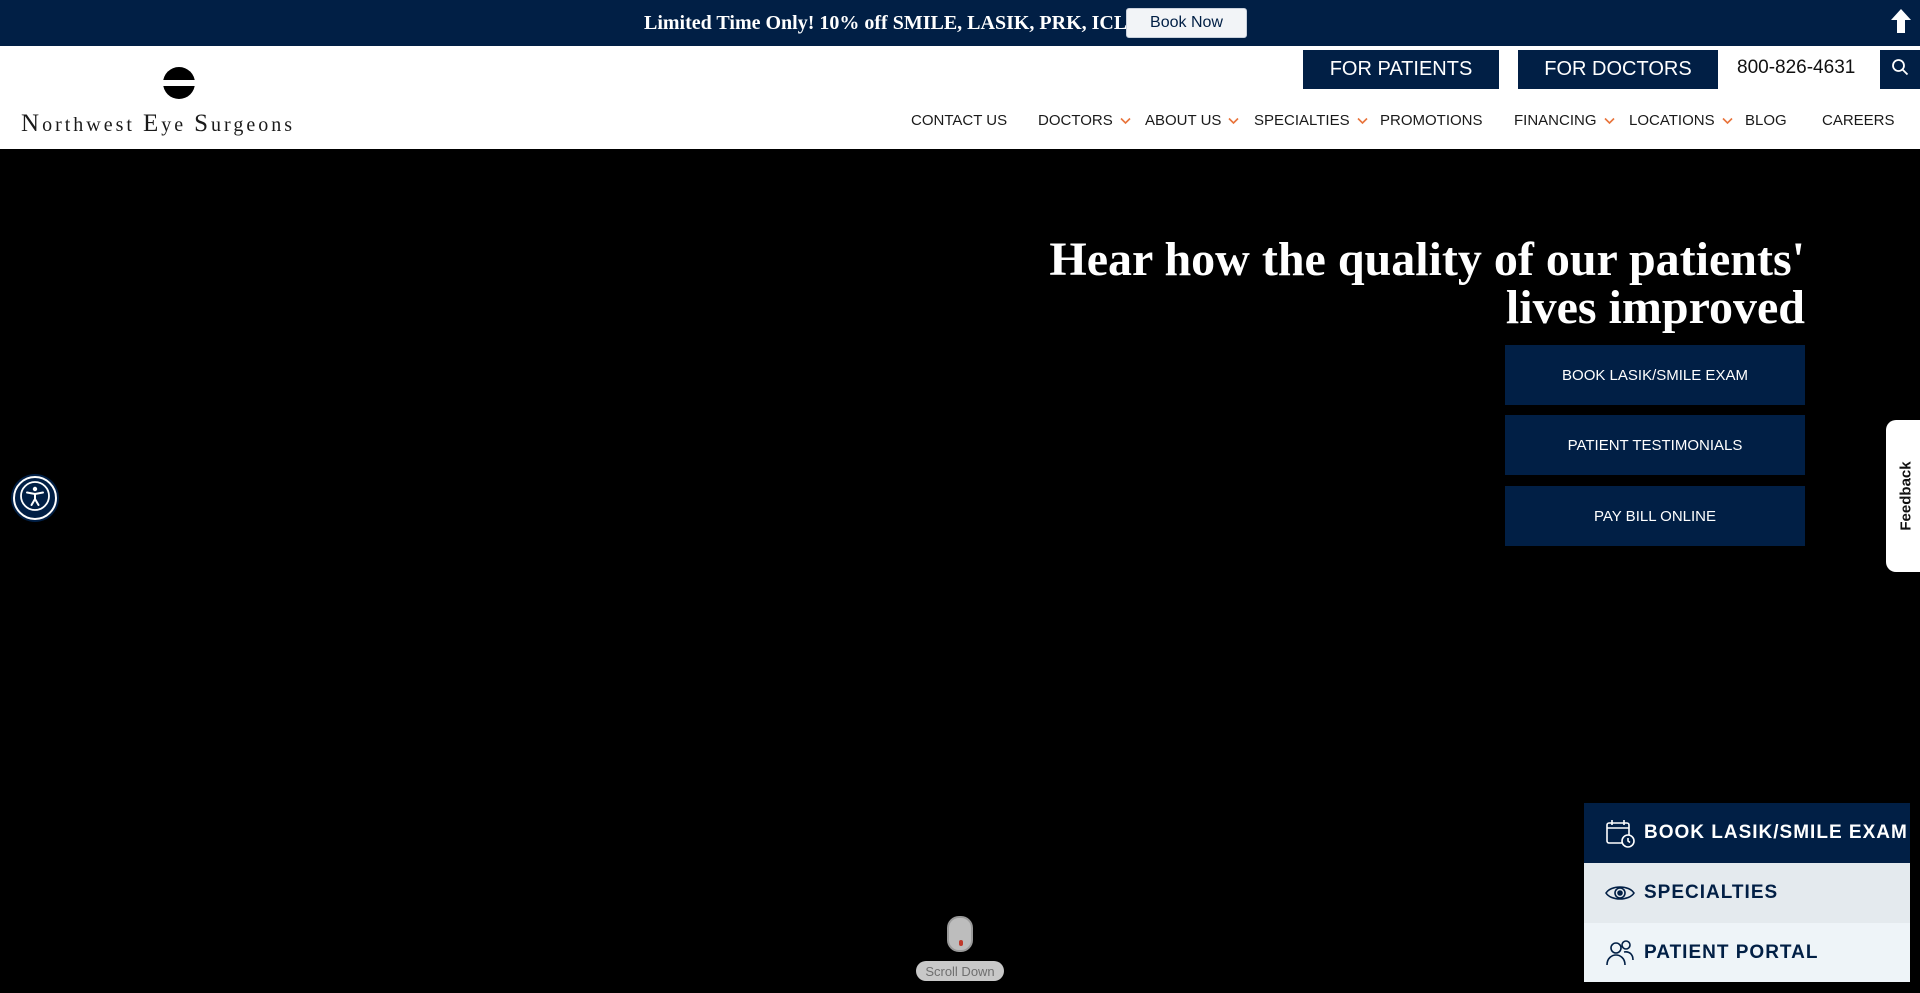 The height and width of the screenshot is (993, 1920). Describe the element at coordinates (1183, 120) in the screenshot. I see `nav-item-label: ABOUT US` at that location.